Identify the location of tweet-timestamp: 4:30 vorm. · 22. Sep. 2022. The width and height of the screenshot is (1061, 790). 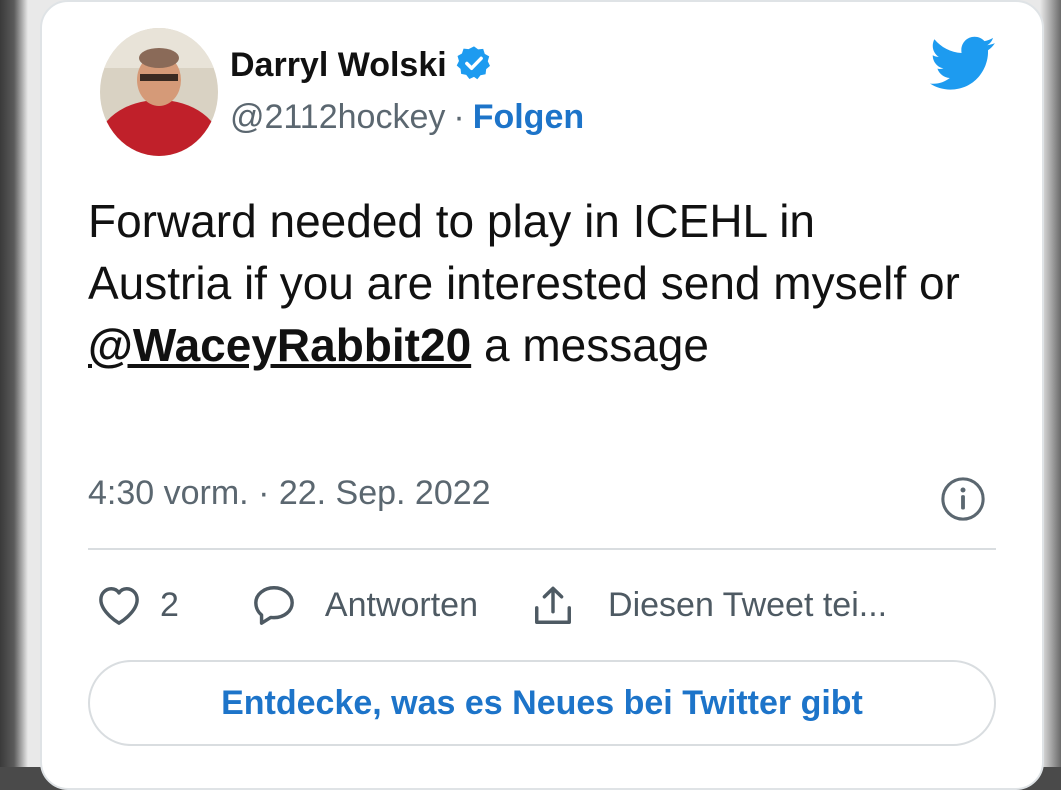
(289, 493).